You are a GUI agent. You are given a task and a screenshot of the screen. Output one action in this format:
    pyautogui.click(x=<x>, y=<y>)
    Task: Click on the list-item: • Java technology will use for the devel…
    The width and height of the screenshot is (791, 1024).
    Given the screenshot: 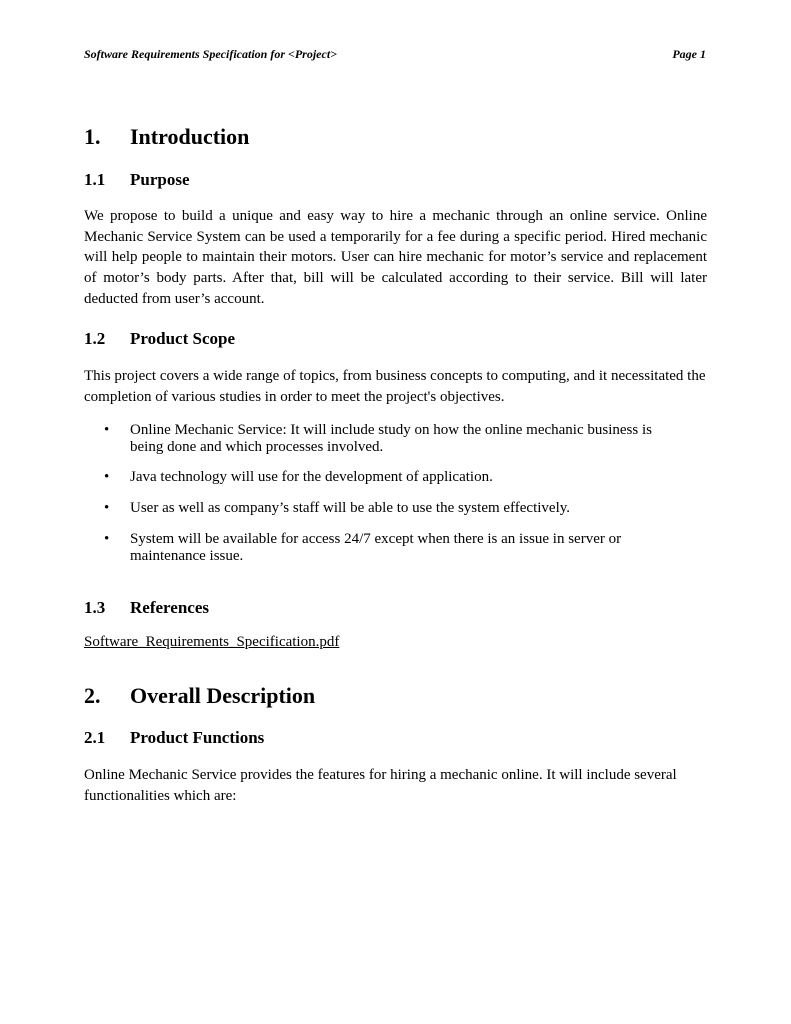 What is the action you would take?
    pyautogui.click(x=298, y=477)
    